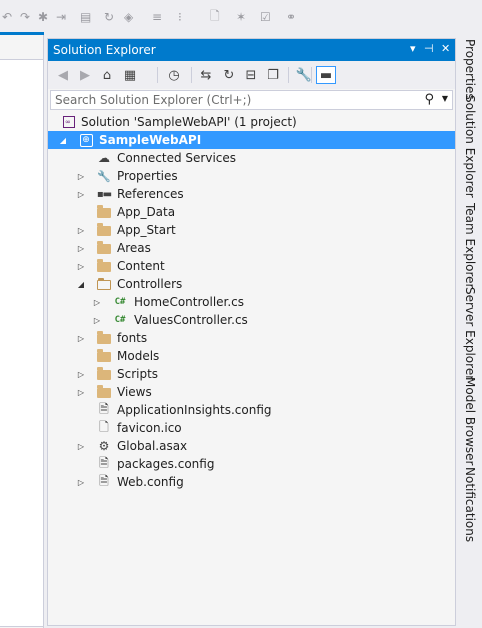  I want to click on switch-views-icon: ▦, so click(130, 75).